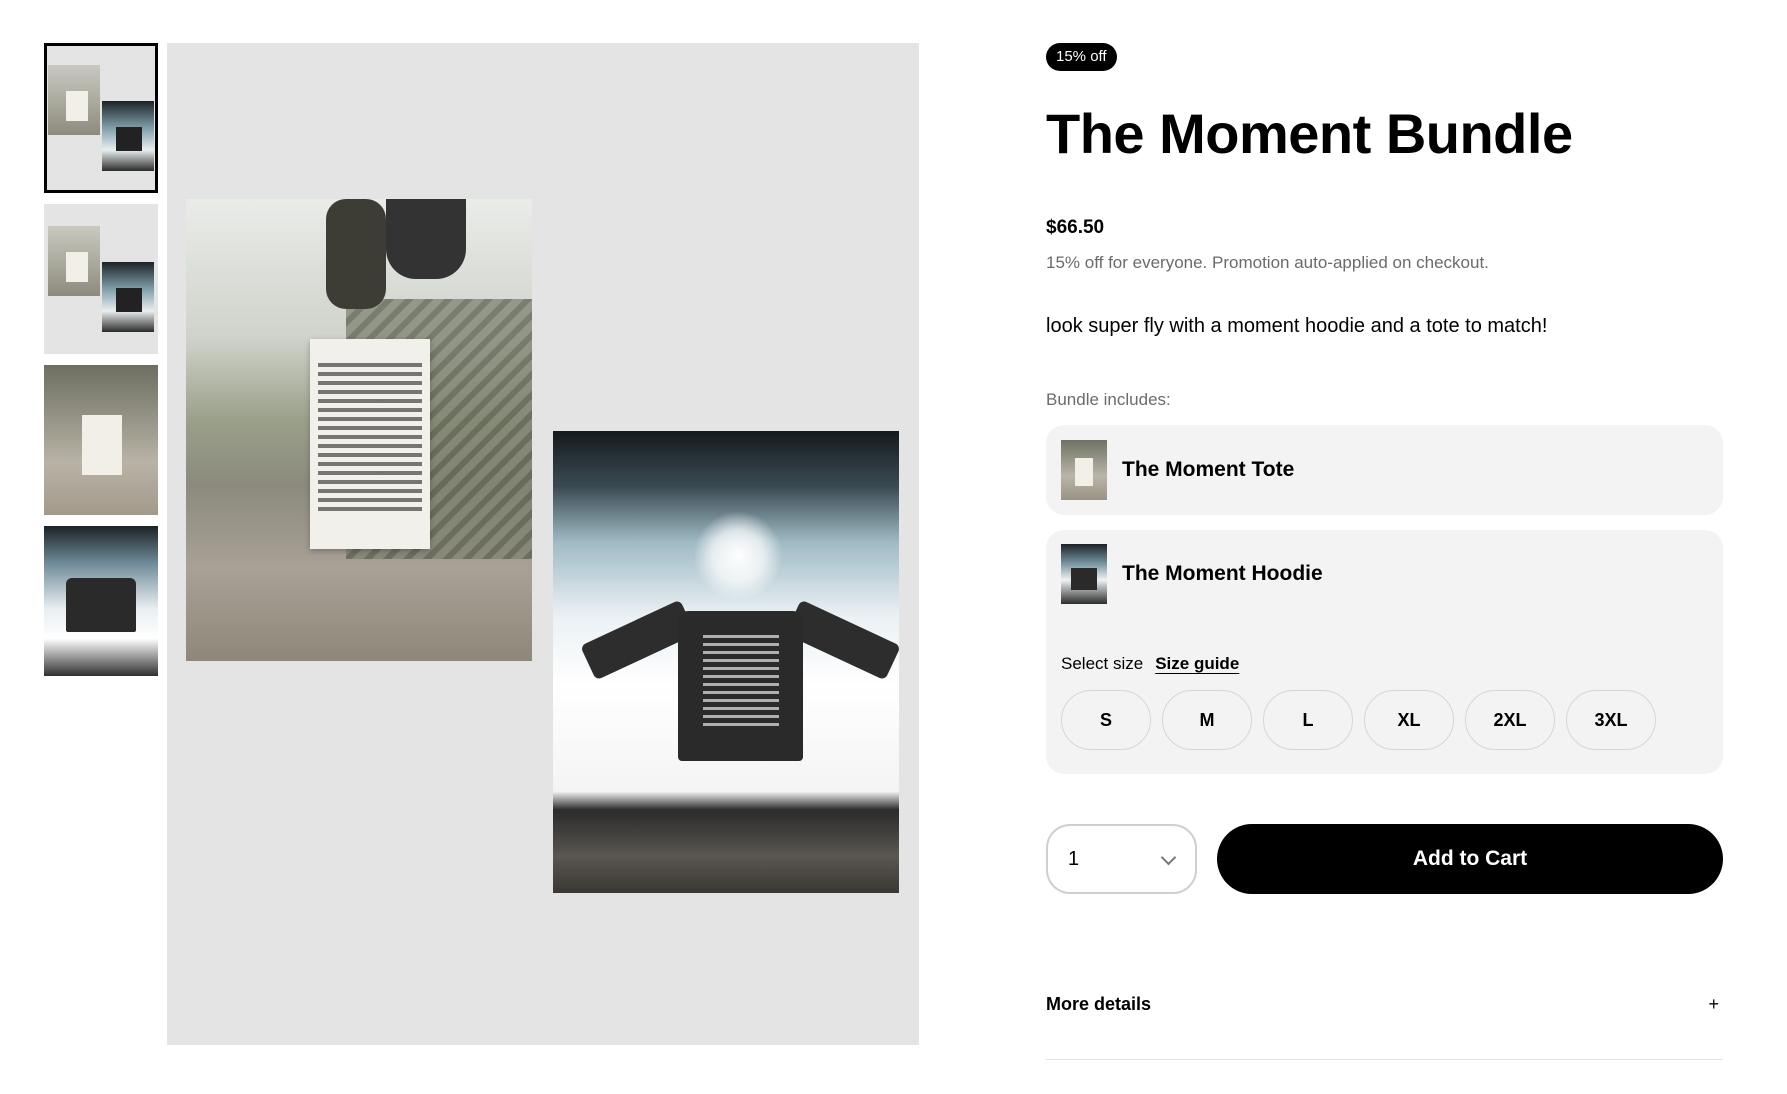 This screenshot has height=1094, width=1787. Describe the element at coordinates (356, 254) in the screenshot. I see `shoe` at that location.